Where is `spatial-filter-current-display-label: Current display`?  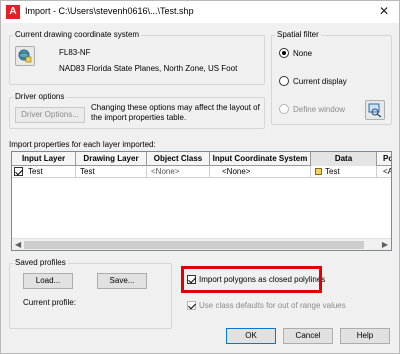
spatial-filter-current-display-label: Current display is located at coordinates (320, 81).